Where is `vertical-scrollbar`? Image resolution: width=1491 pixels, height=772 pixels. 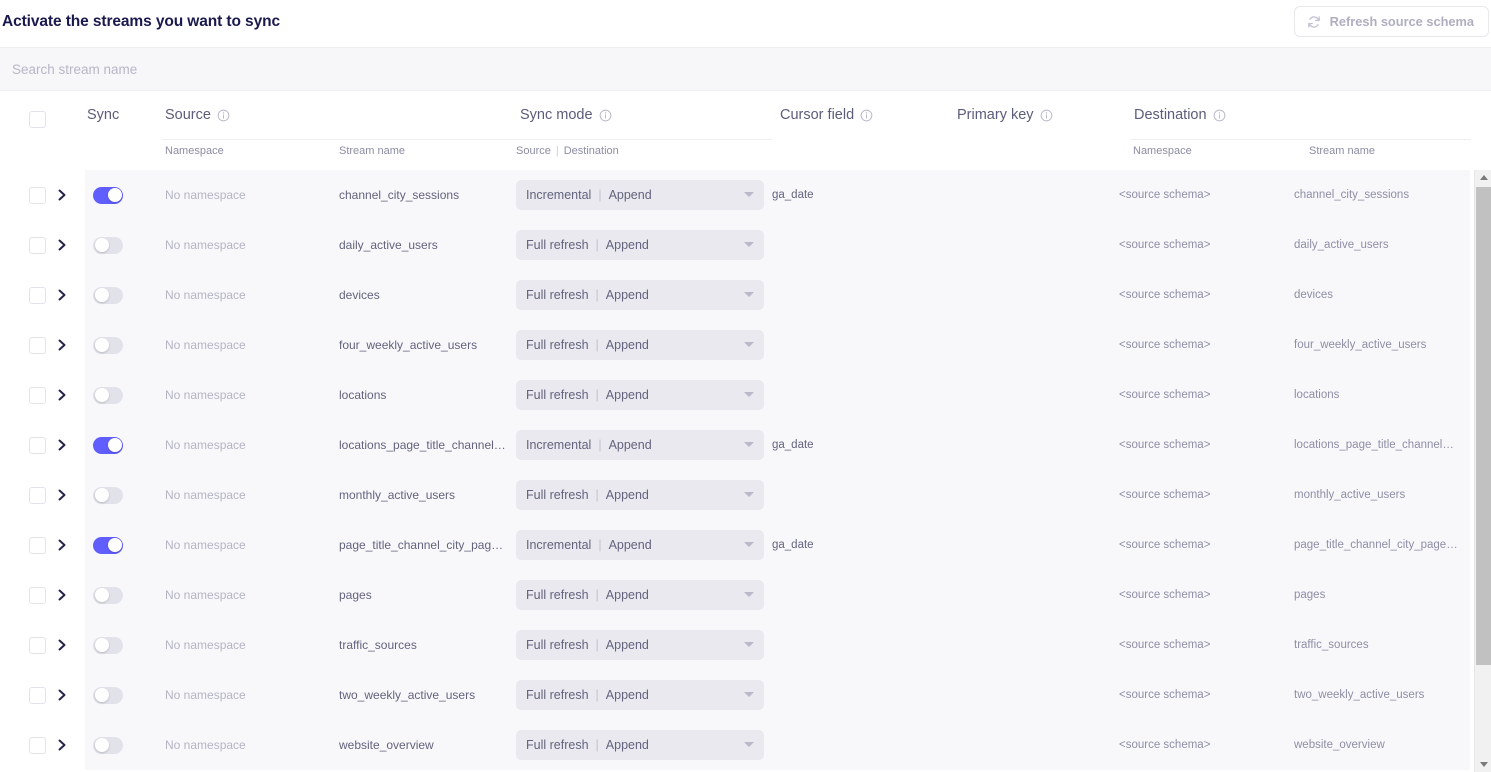
vertical-scrollbar is located at coordinates (1482, 471).